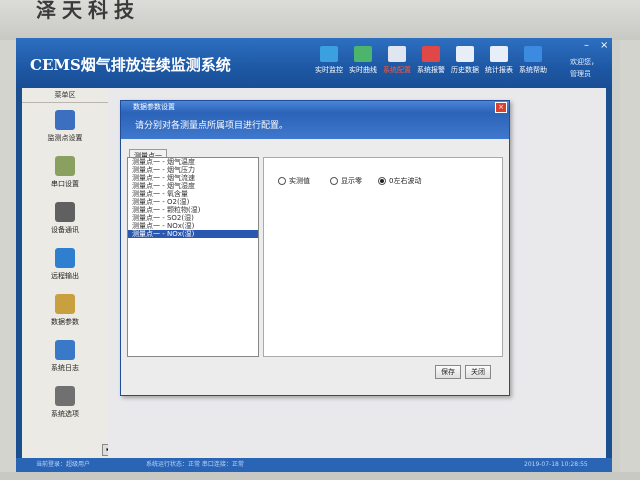  I want to click on radio-option-0: 实测值, so click(294, 181).